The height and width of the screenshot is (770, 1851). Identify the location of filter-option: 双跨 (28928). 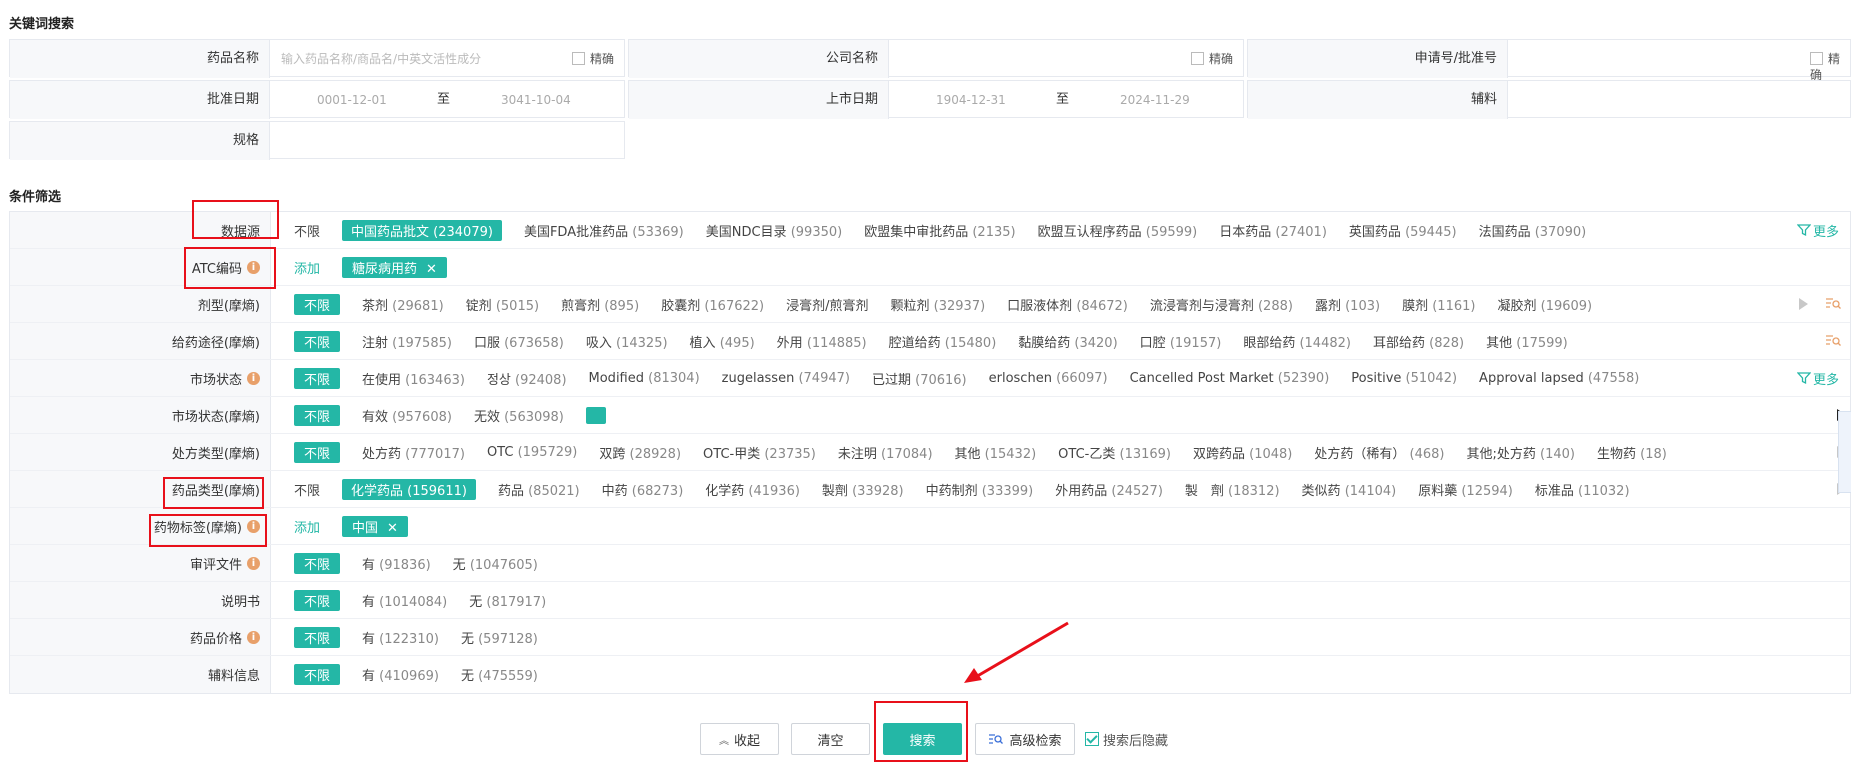
(640, 452).